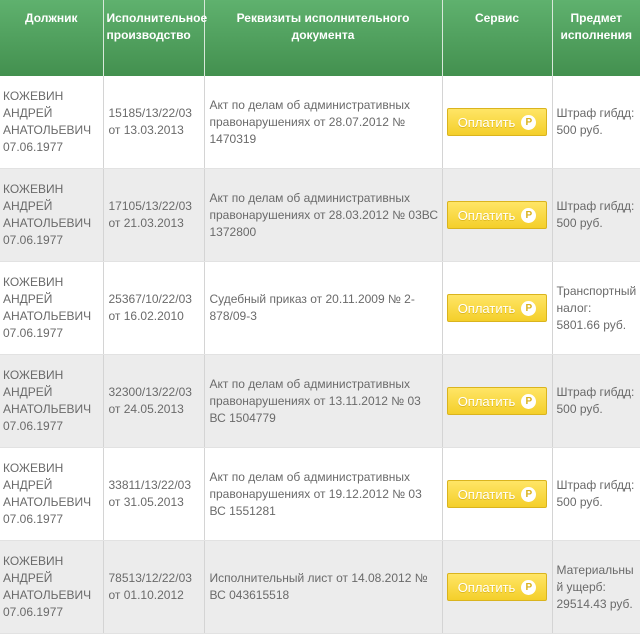  Describe the element at coordinates (150, 299) in the screenshot. I see `proceeding-number: 25367/10/22/03` at that location.